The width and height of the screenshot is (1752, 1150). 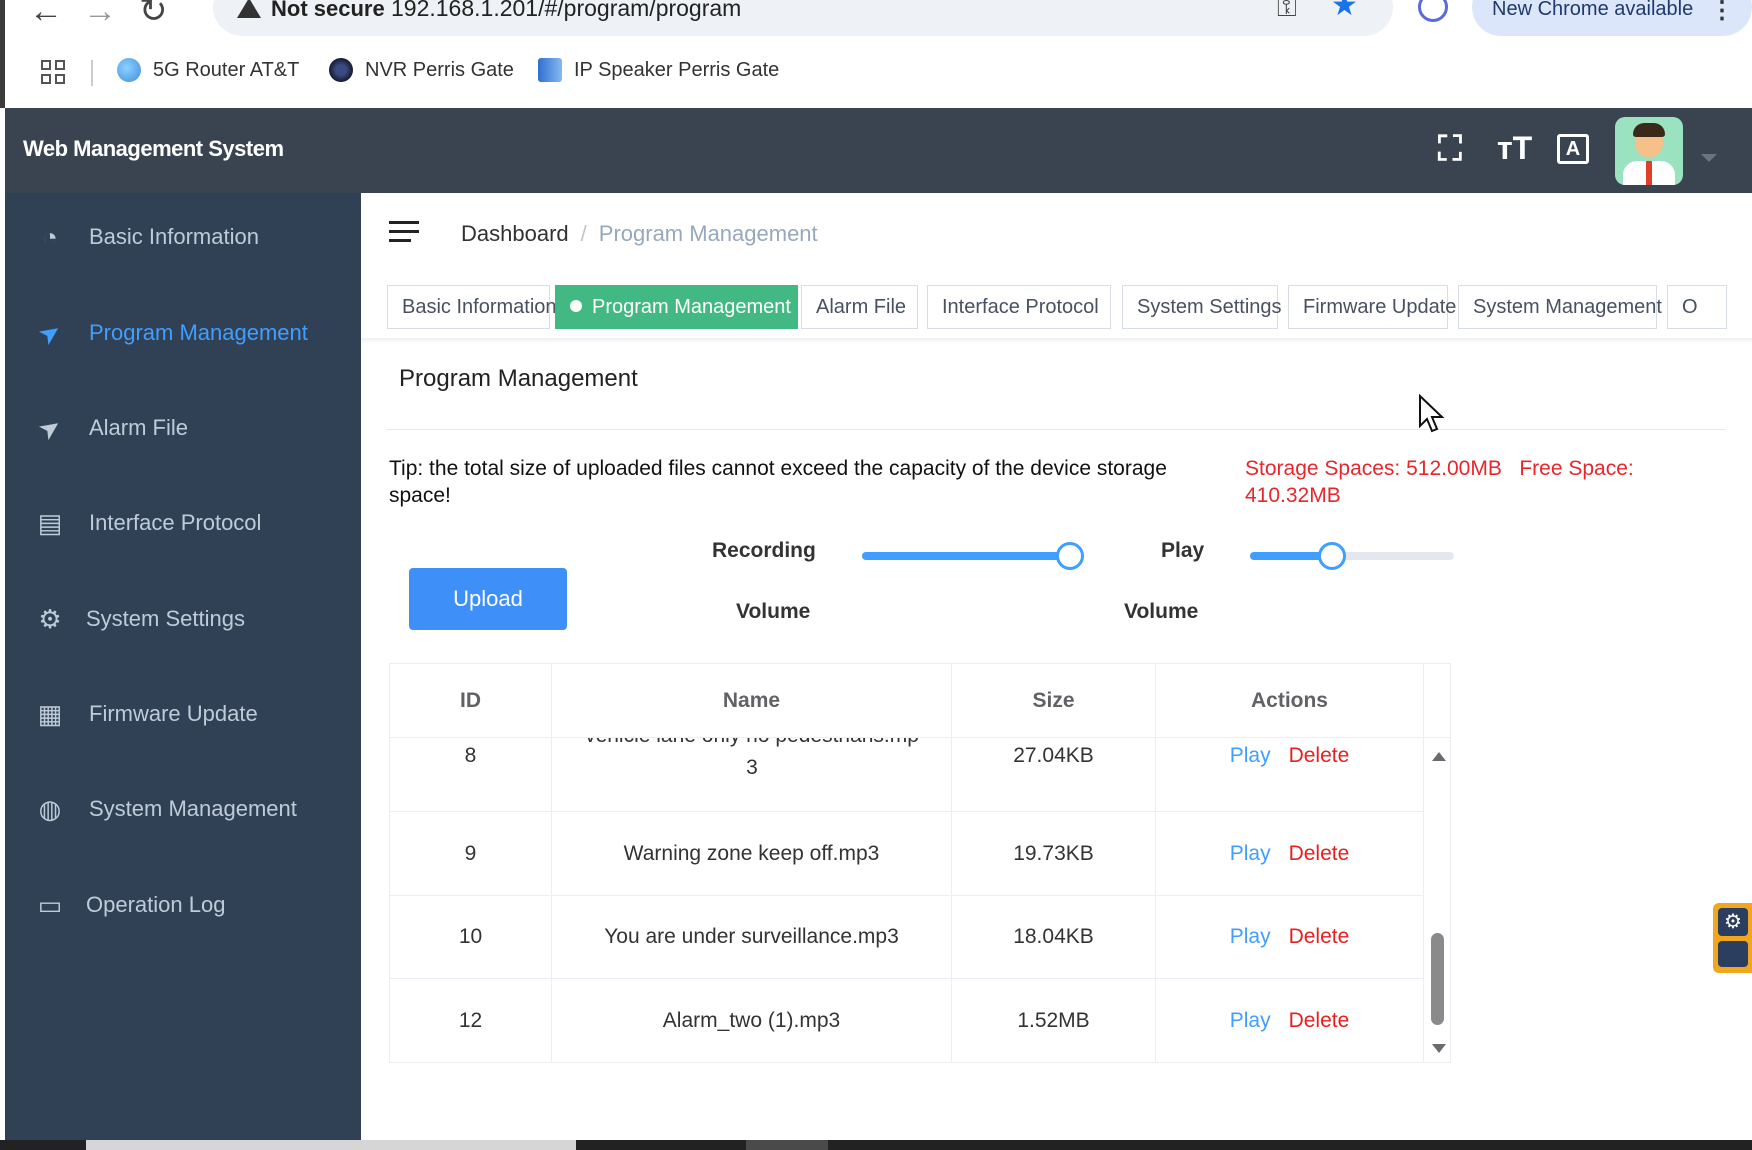 I want to click on sidebar-item-basic-information: ◔ Basic Information, so click(x=183, y=237).